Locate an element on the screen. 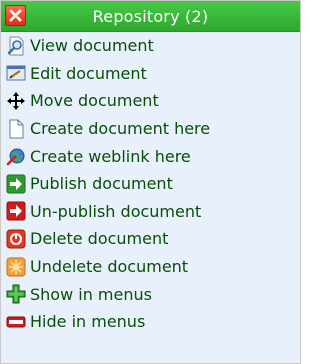 The width and height of the screenshot is (320, 364). menu-item-publish-document: Publish document is located at coordinates (150, 184).